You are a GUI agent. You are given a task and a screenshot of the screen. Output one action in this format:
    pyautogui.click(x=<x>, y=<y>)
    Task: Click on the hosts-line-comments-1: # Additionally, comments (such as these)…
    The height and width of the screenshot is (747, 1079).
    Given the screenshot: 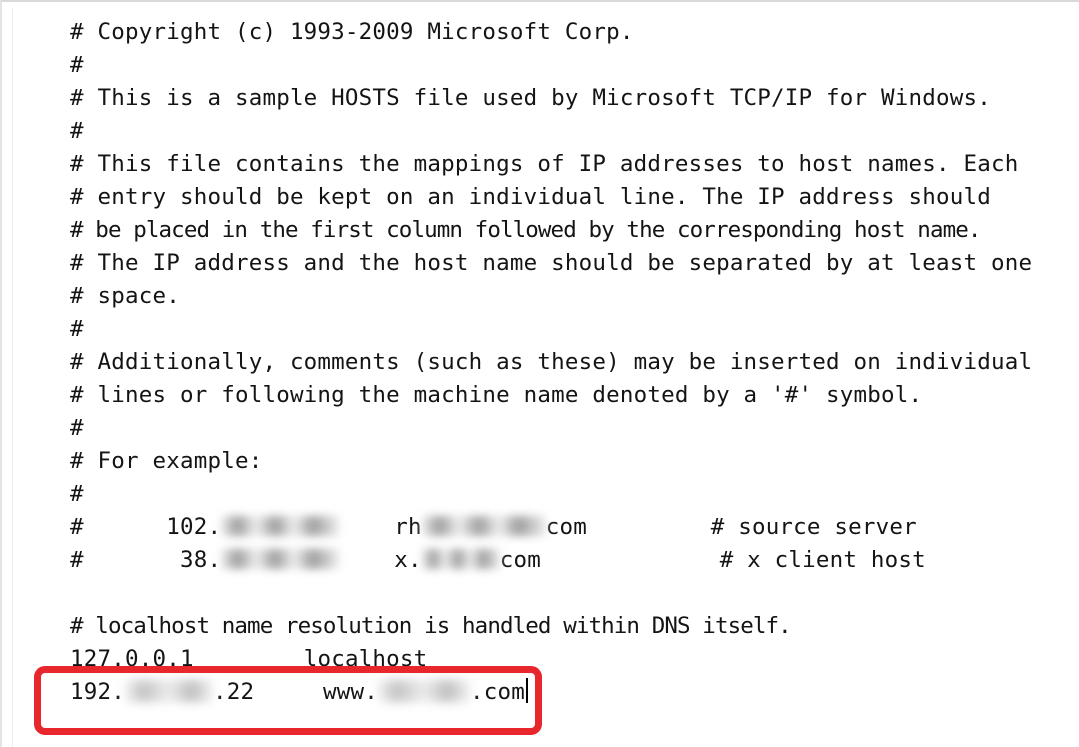 What is the action you would take?
    pyautogui.click(x=551, y=362)
    